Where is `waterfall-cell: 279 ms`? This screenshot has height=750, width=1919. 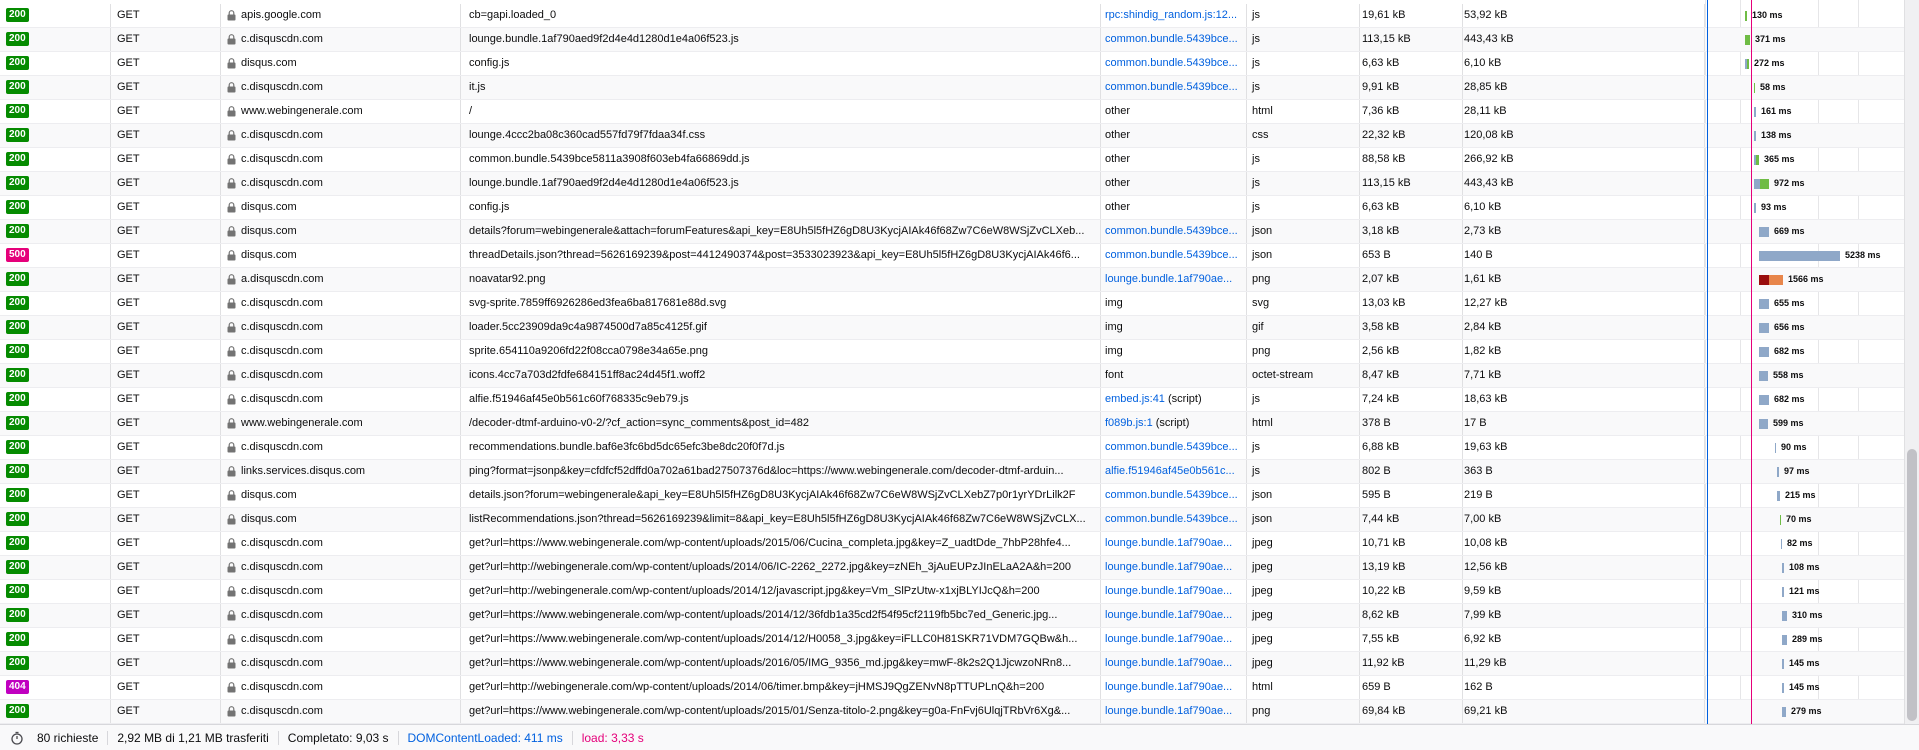
waterfall-cell: 279 ms is located at coordinates (1804, 711).